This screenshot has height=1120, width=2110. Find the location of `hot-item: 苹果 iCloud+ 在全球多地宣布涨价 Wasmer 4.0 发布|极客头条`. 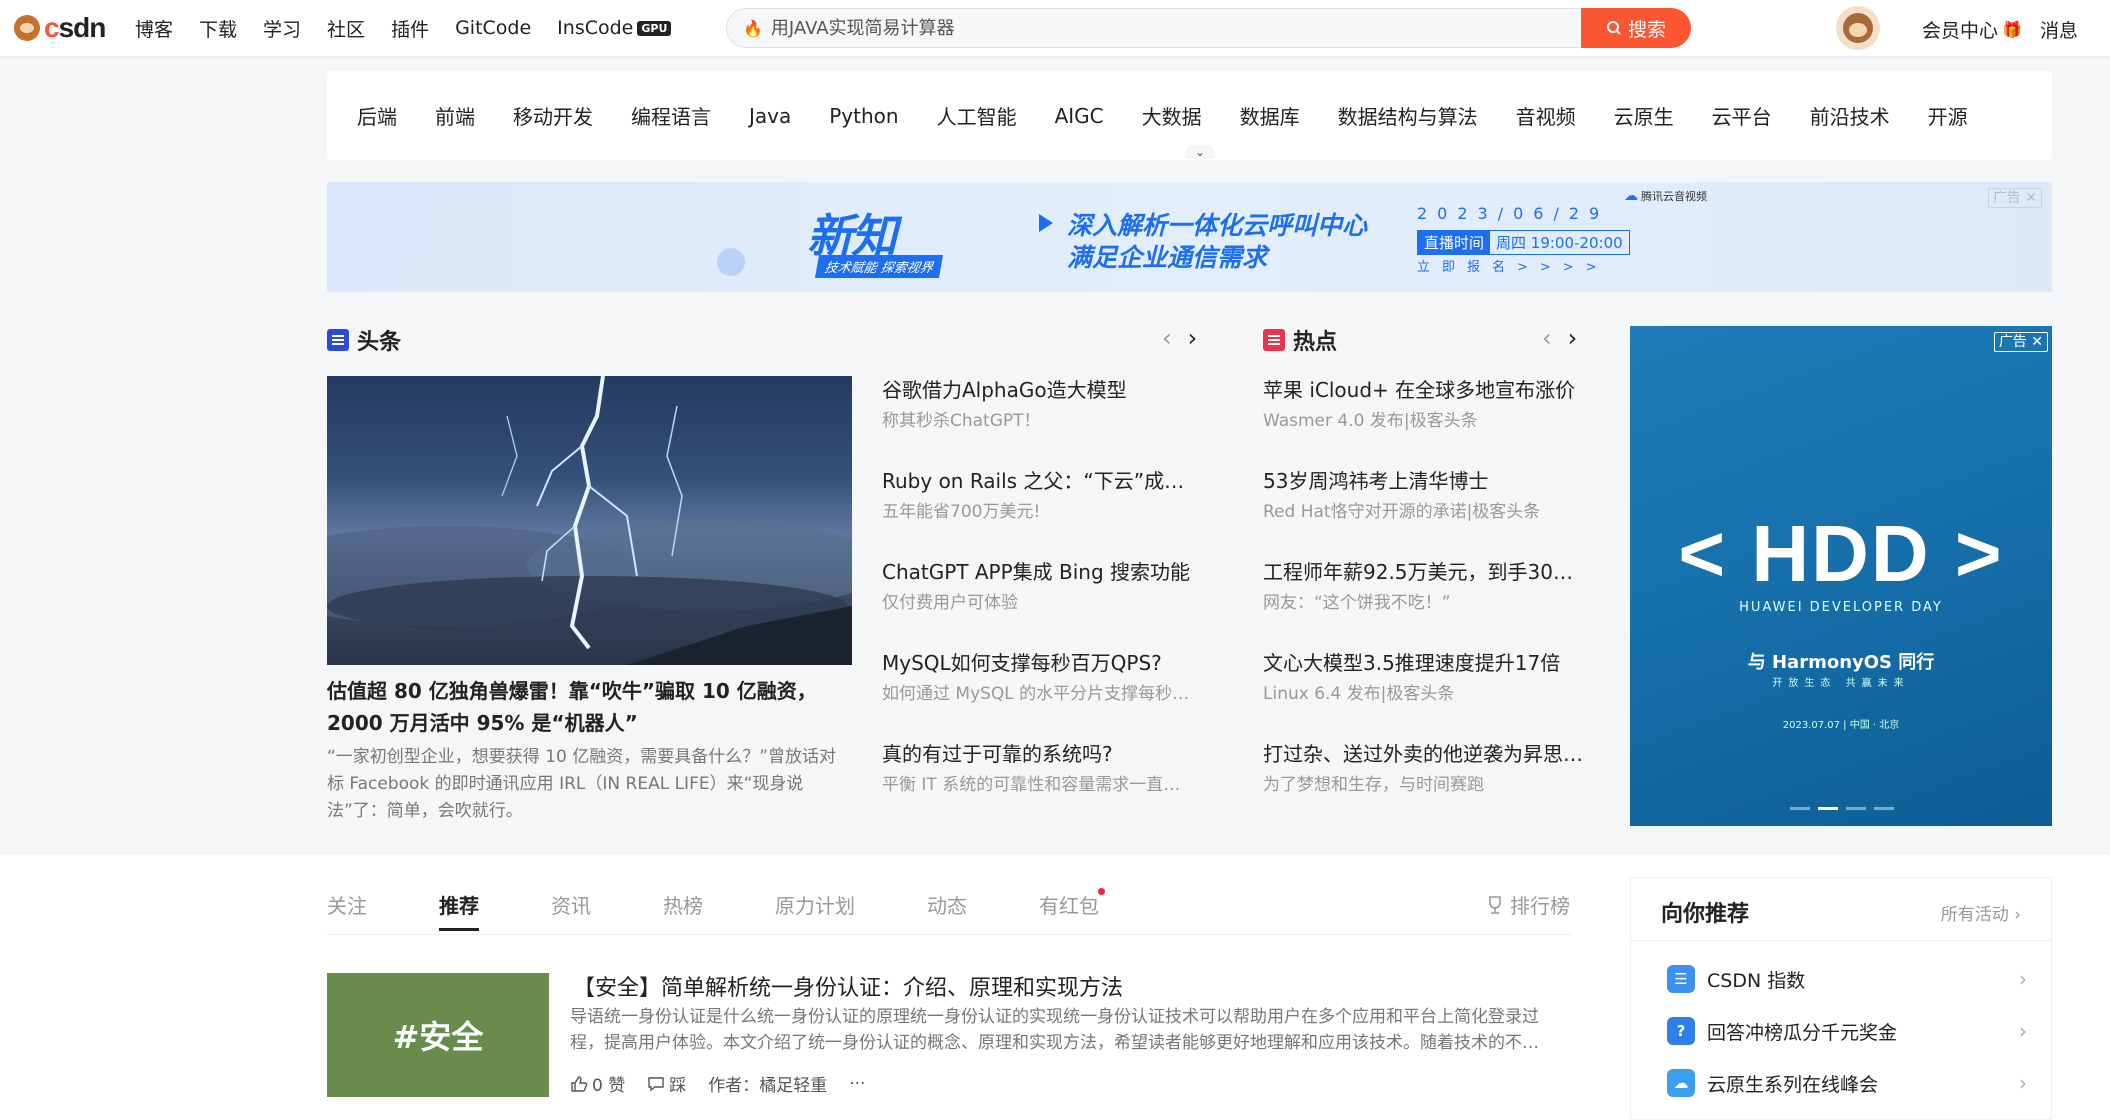

hot-item: 苹果 iCloud+ 在全球多地宣布涨价 Wasmer 4.0 发布|极客头条 is located at coordinates (1423, 405).